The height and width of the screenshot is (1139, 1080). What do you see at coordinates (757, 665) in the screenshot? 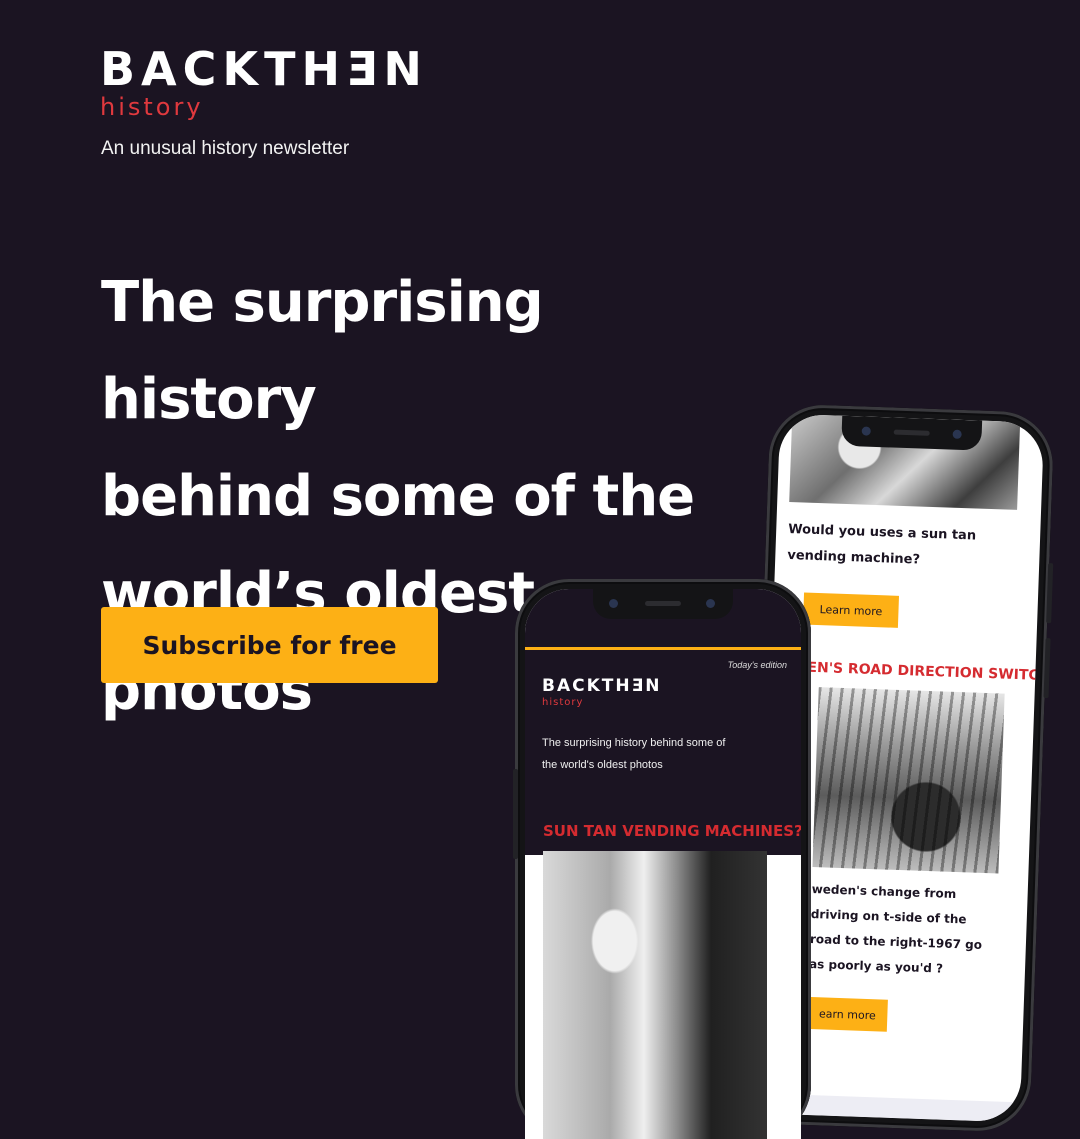
I see `edition-label: Today's edition` at bounding box center [757, 665].